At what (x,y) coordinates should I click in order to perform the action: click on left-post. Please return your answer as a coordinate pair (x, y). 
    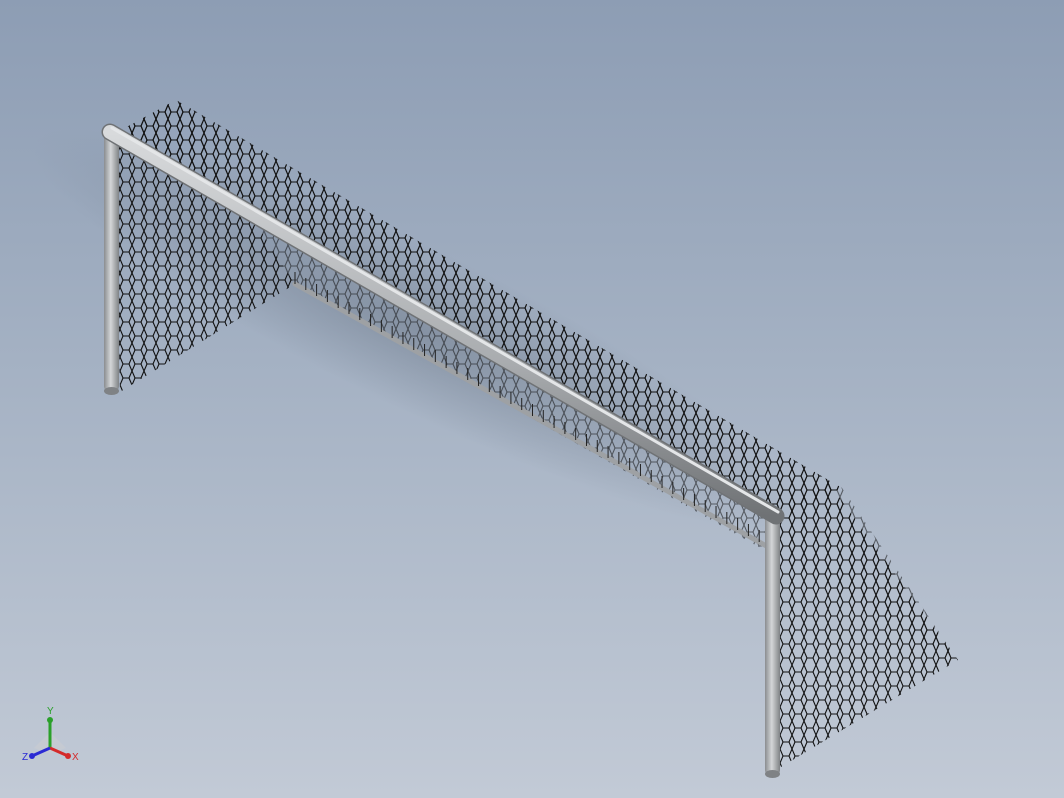
    Looking at the image, I should click on (111, 261).